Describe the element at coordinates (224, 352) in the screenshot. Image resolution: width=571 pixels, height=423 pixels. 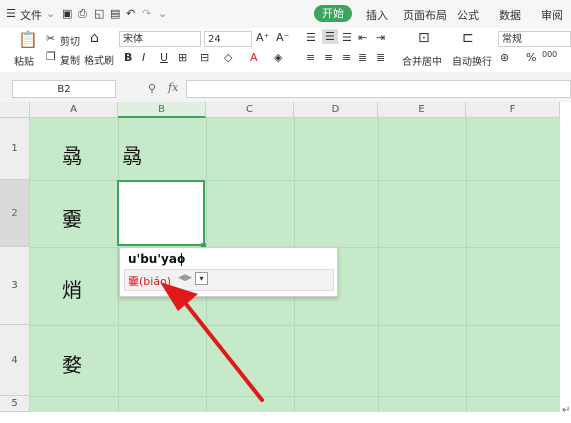
I see `arrow-shaft` at that location.